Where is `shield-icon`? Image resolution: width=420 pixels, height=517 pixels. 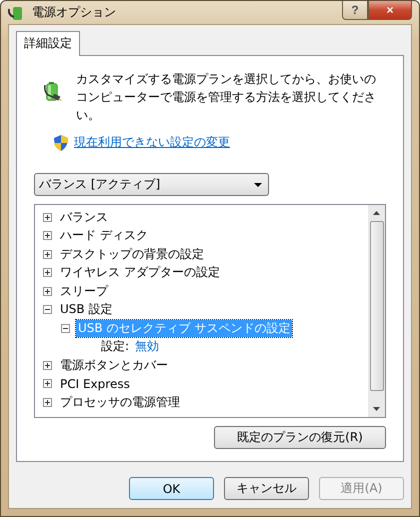
shield-icon is located at coordinates (61, 142).